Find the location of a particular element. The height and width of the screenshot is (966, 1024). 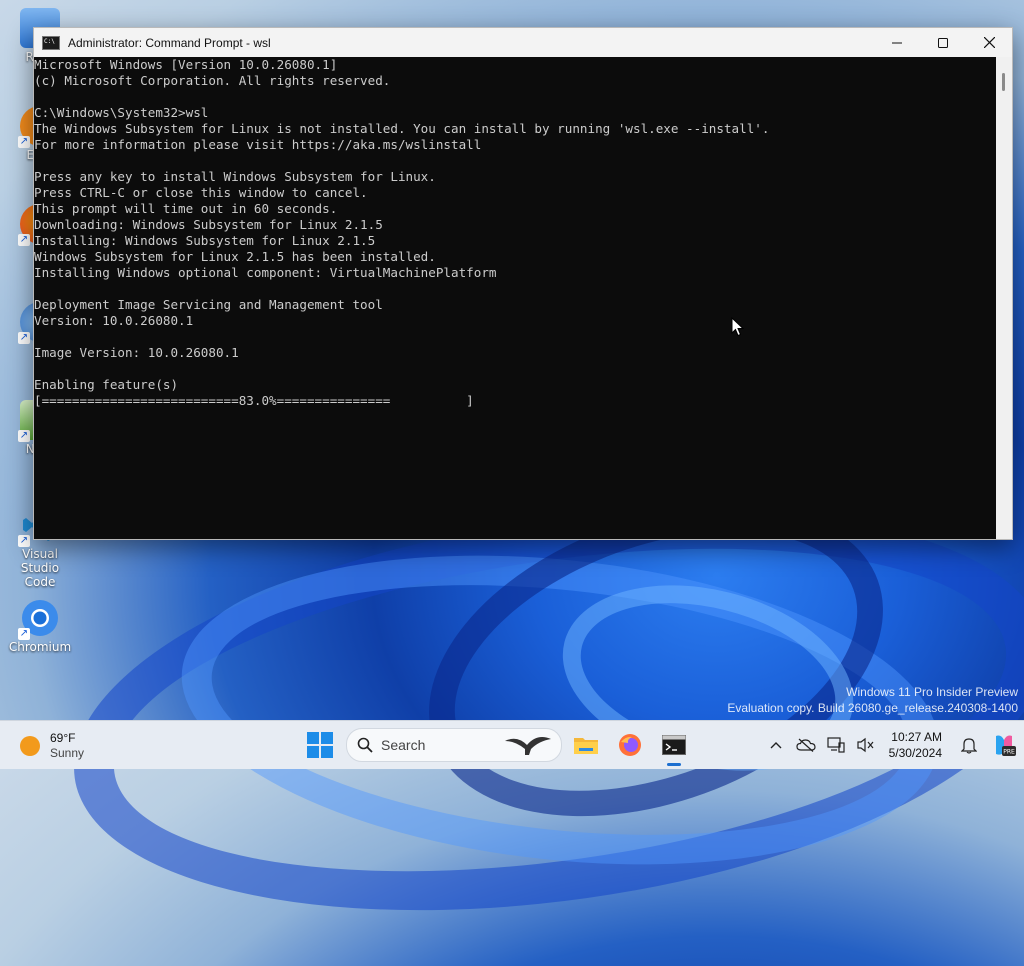

desktop-icon-label: Visual Studio Code is located at coordinates (40, 568).